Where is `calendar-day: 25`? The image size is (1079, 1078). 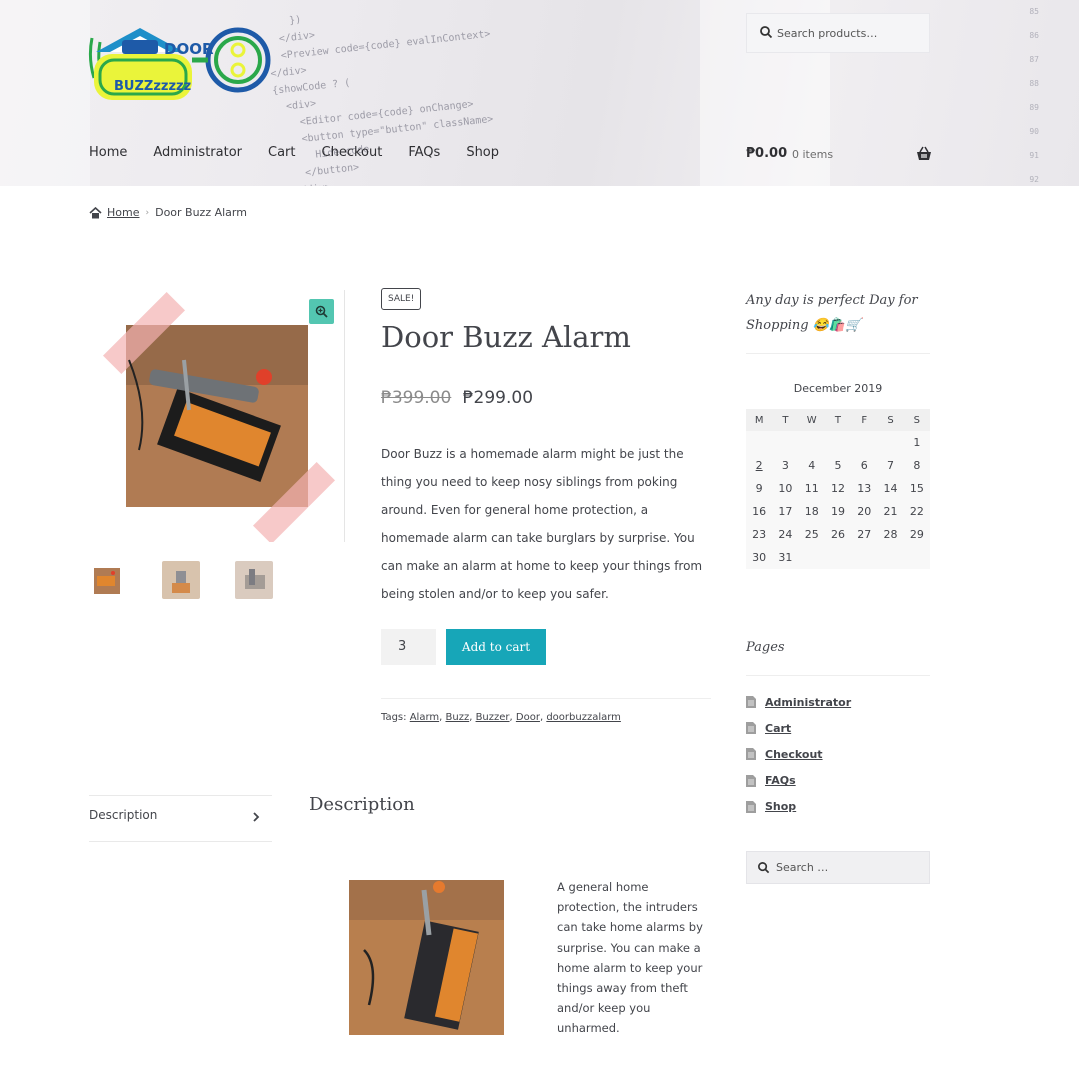
calendar-day: 25 is located at coordinates (811, 534).